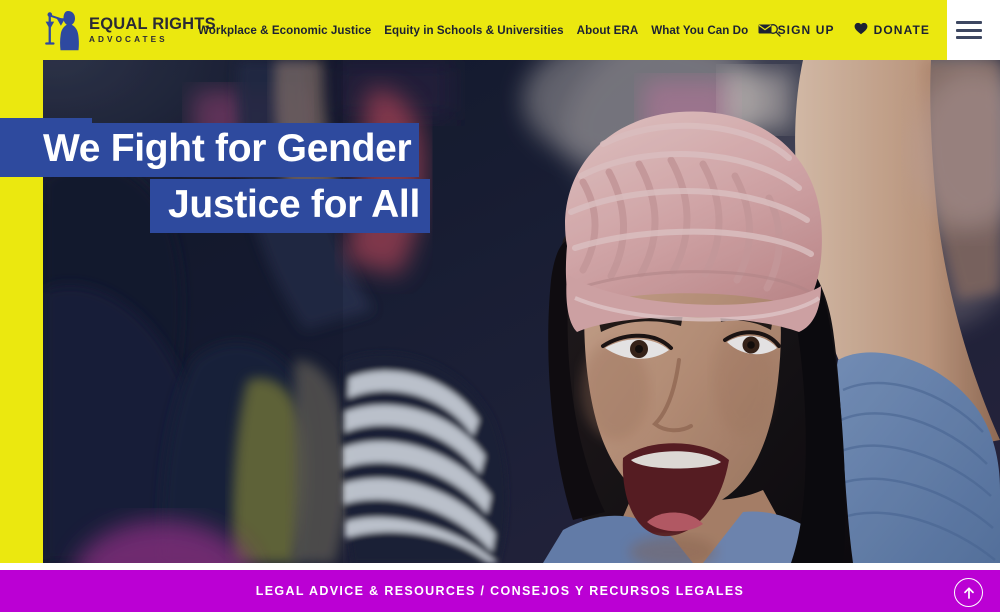 This screenshot has height=612, width=1000. What do you see at coordinates (128, 39) in the screenshot?
I see `logo-subtitle: ADVOCATES` at bounding box center [128, 39].